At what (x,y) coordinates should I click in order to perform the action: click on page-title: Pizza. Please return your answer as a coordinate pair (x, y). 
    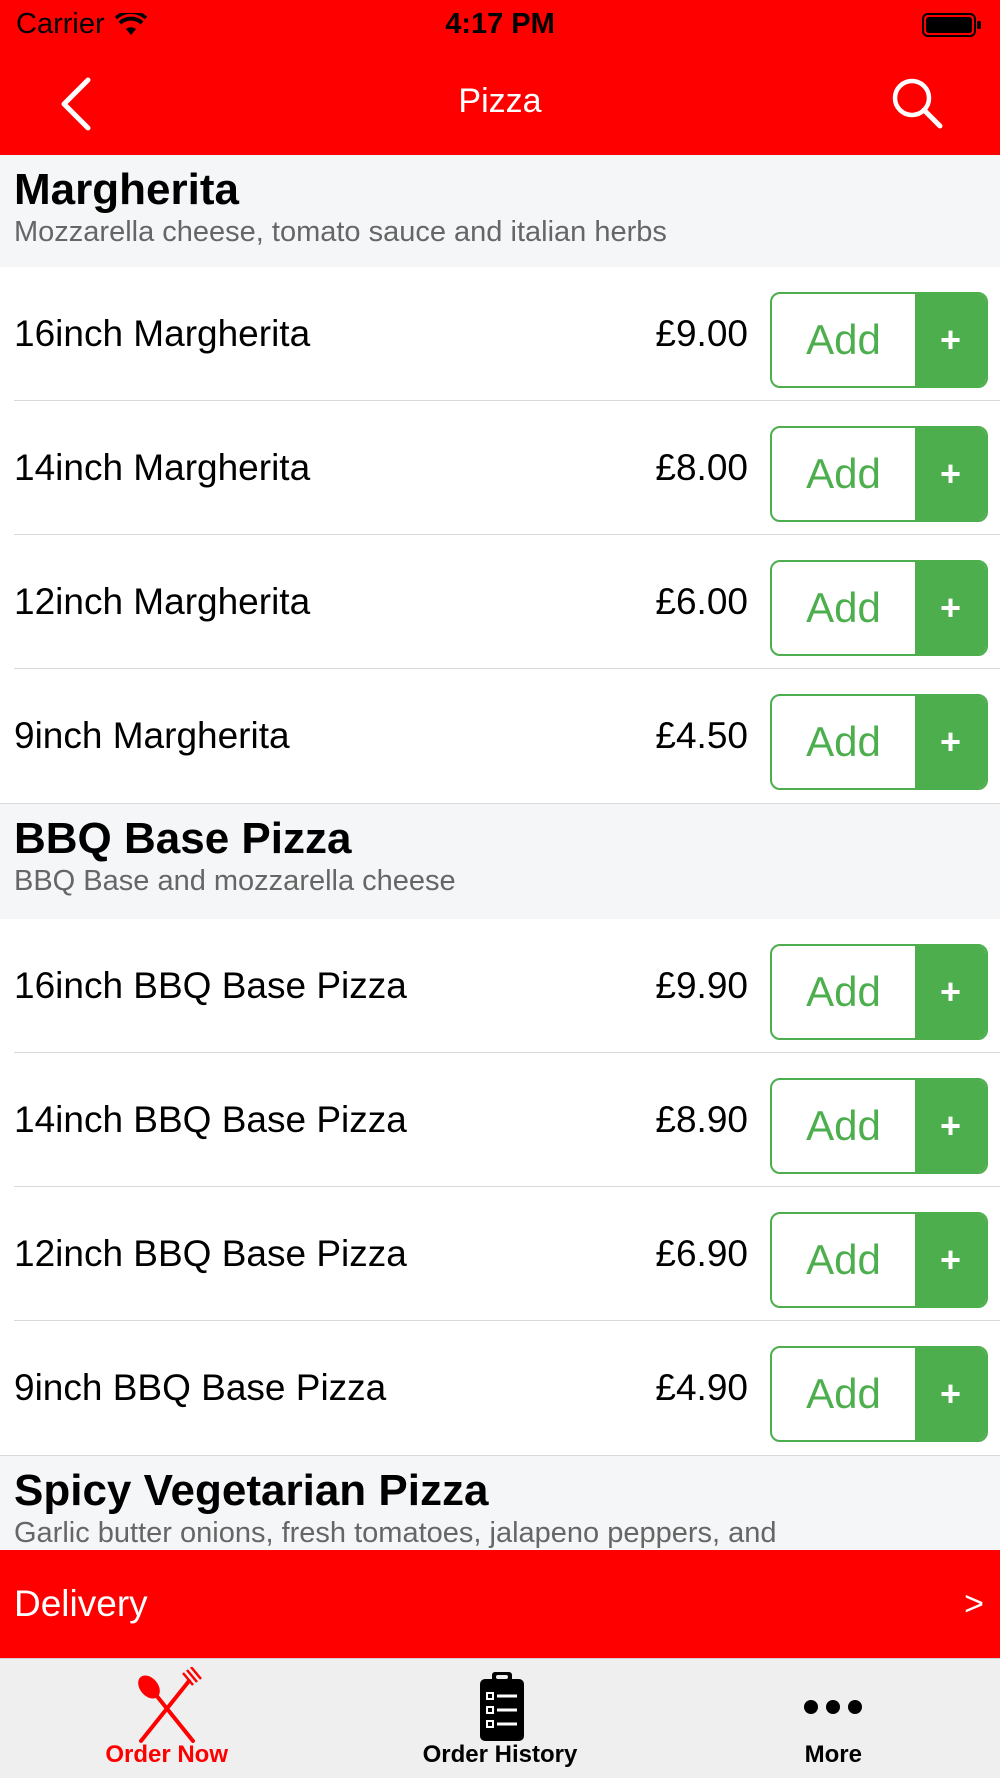
    Looking at the image, I should click on (500, 101).